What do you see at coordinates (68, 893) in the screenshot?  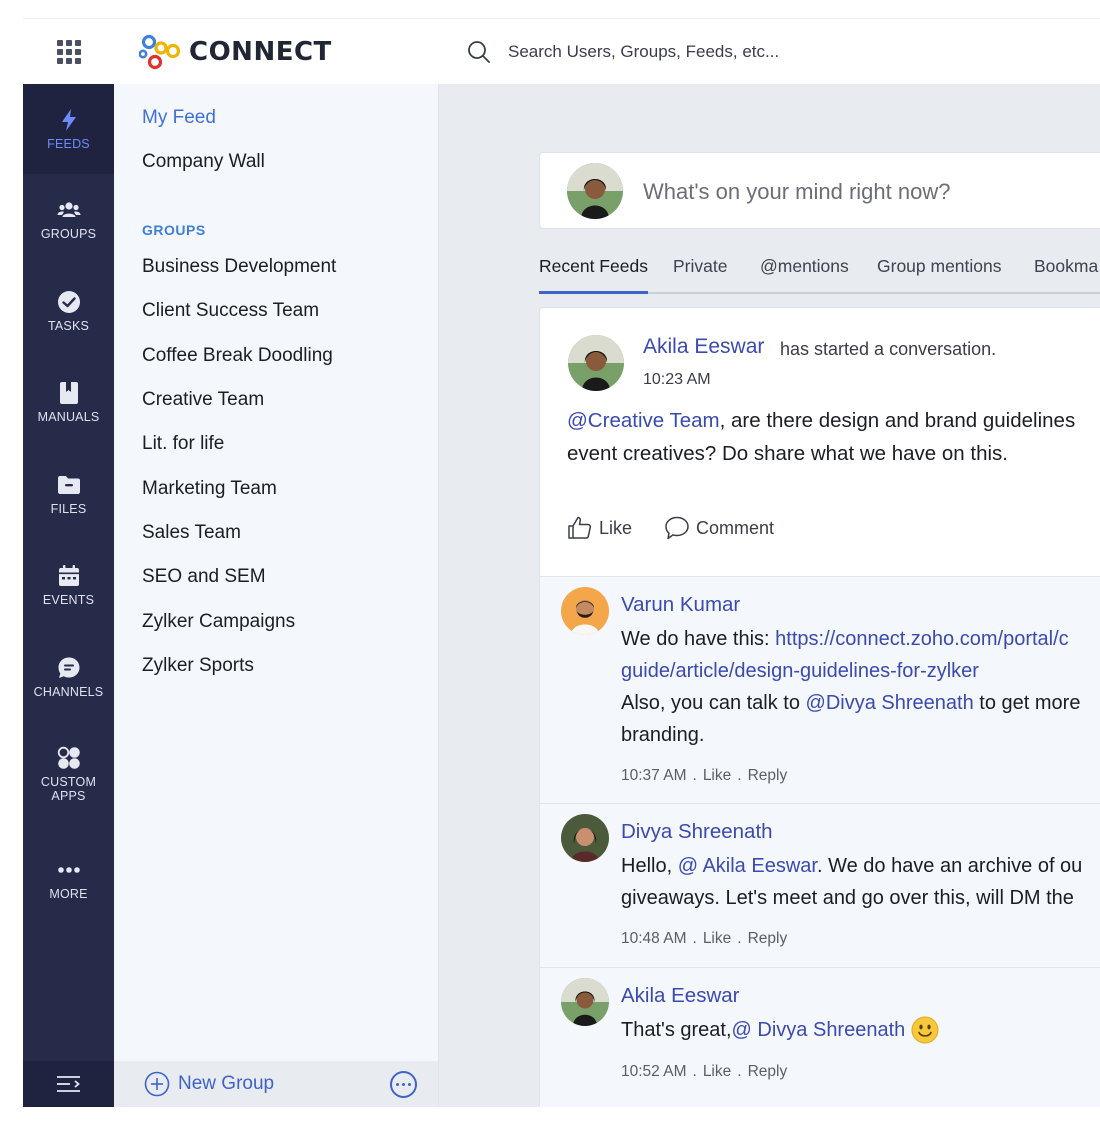 I see `rail-label: MORE` at bounding box center [68, 893].